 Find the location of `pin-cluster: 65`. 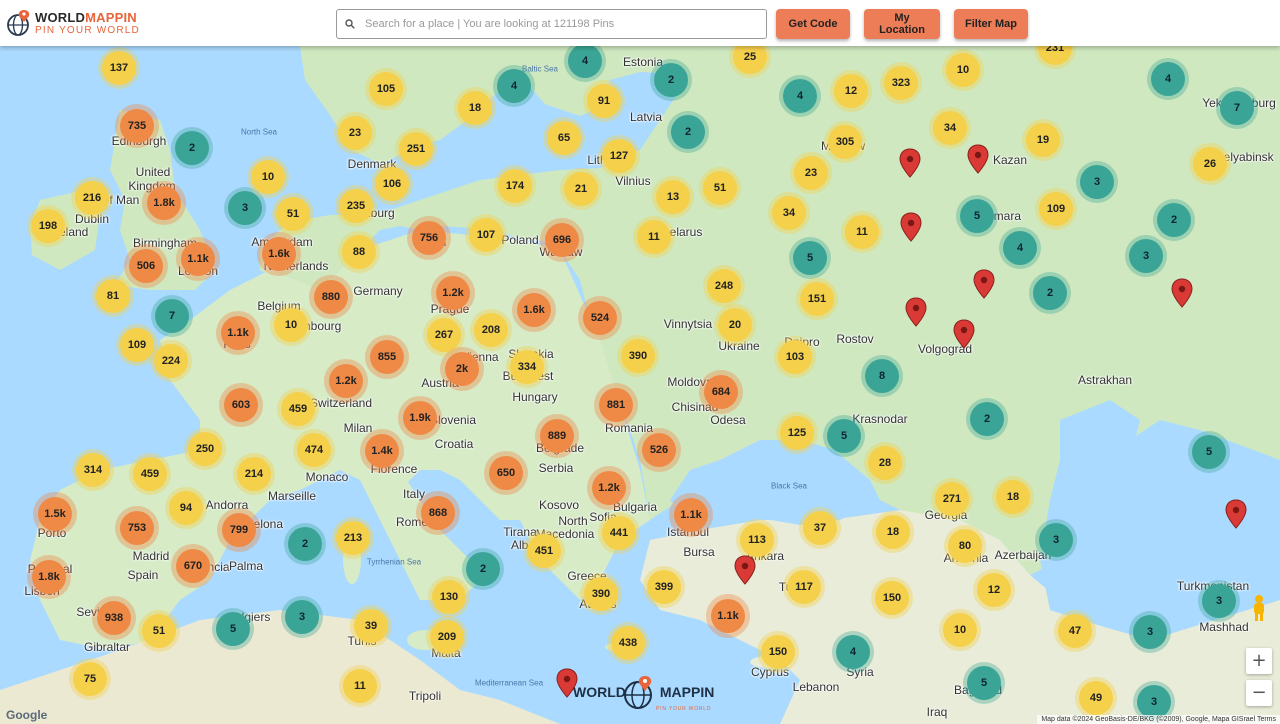

pin-cluster: 65 is located at coordinates (564, 138).